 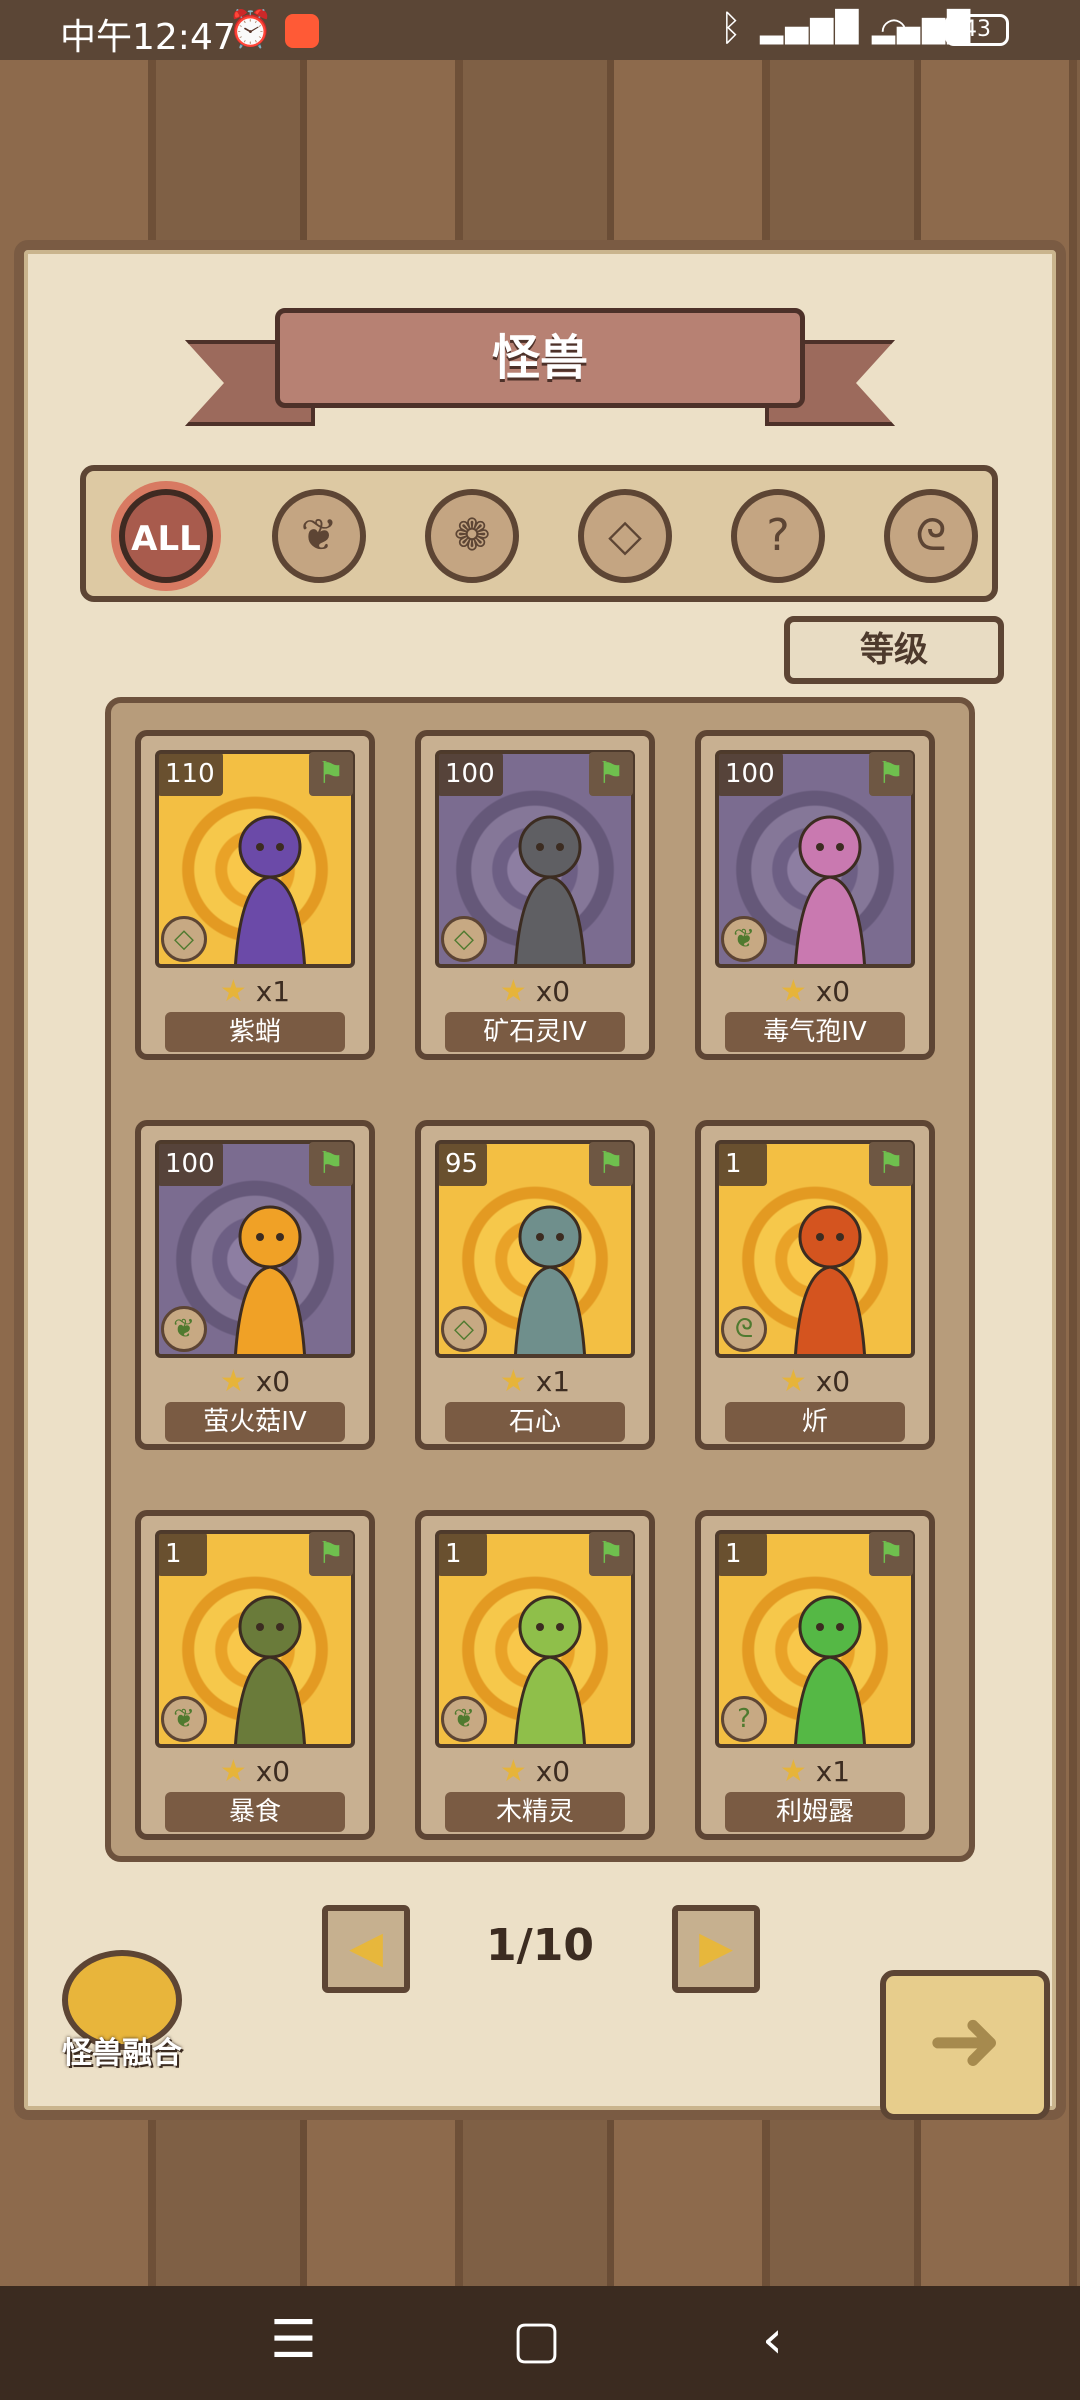 I want to click on monster-card: 110 ⚑ ◇ ★ x1 紫蛸, so click(x=255, y=895).